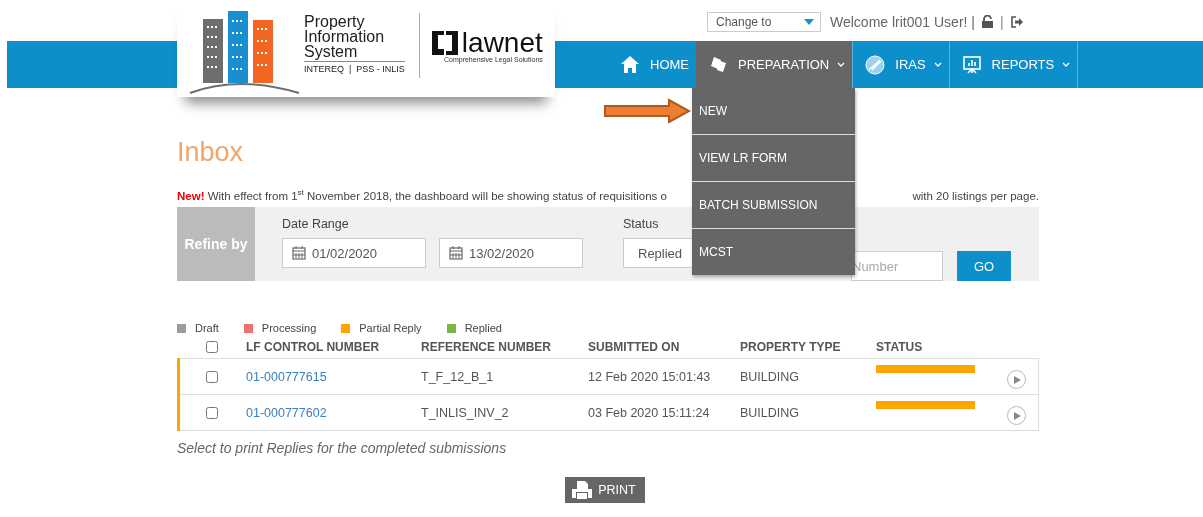  What do you see at coordinates (875, 64) in the screenshot?
I see `globe-icon` at bounding box center [875, 64].